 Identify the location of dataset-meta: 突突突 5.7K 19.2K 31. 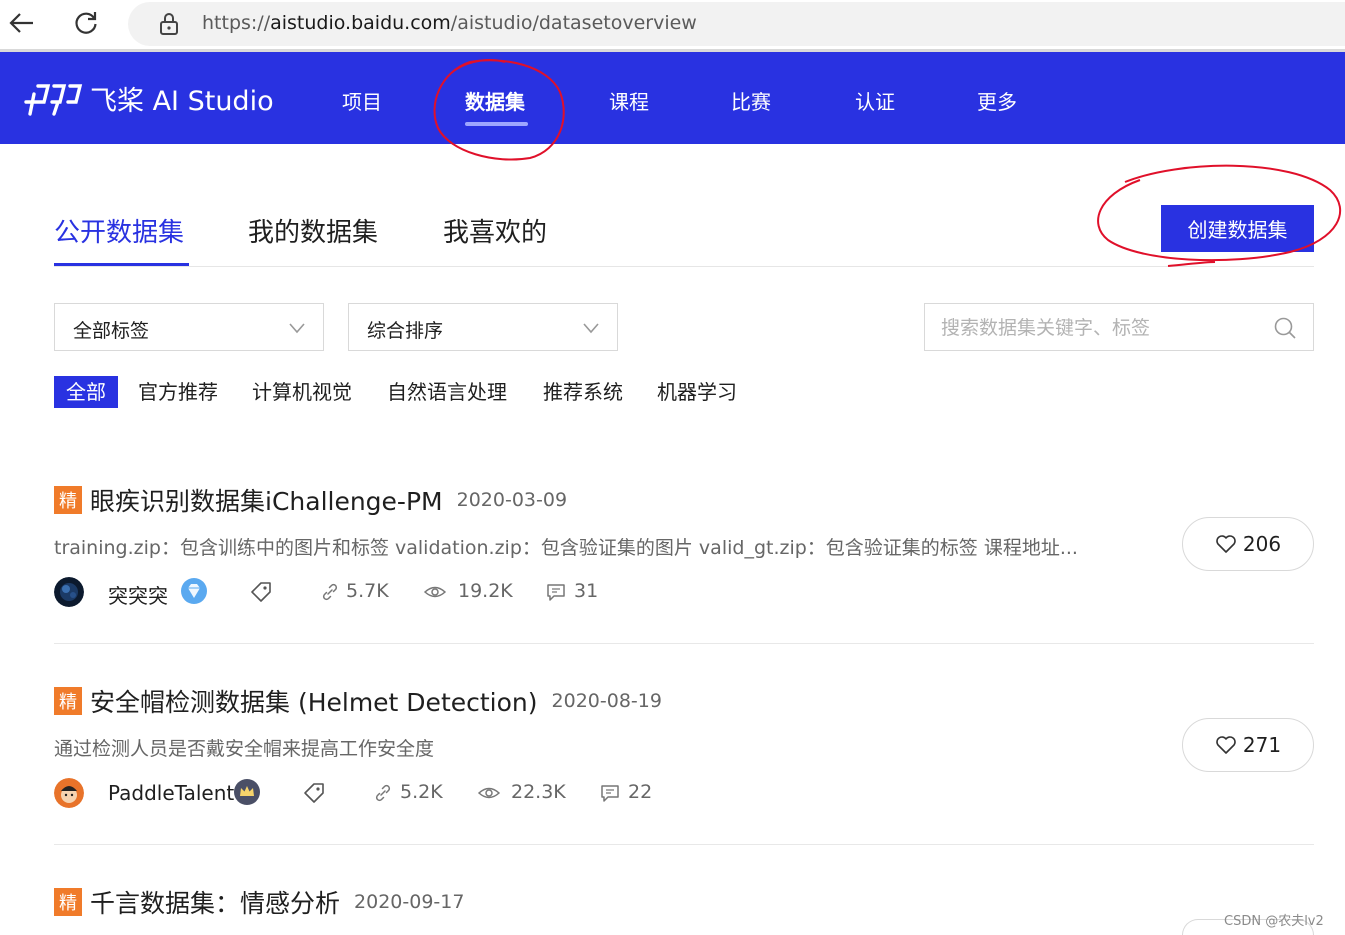
(504, 592).